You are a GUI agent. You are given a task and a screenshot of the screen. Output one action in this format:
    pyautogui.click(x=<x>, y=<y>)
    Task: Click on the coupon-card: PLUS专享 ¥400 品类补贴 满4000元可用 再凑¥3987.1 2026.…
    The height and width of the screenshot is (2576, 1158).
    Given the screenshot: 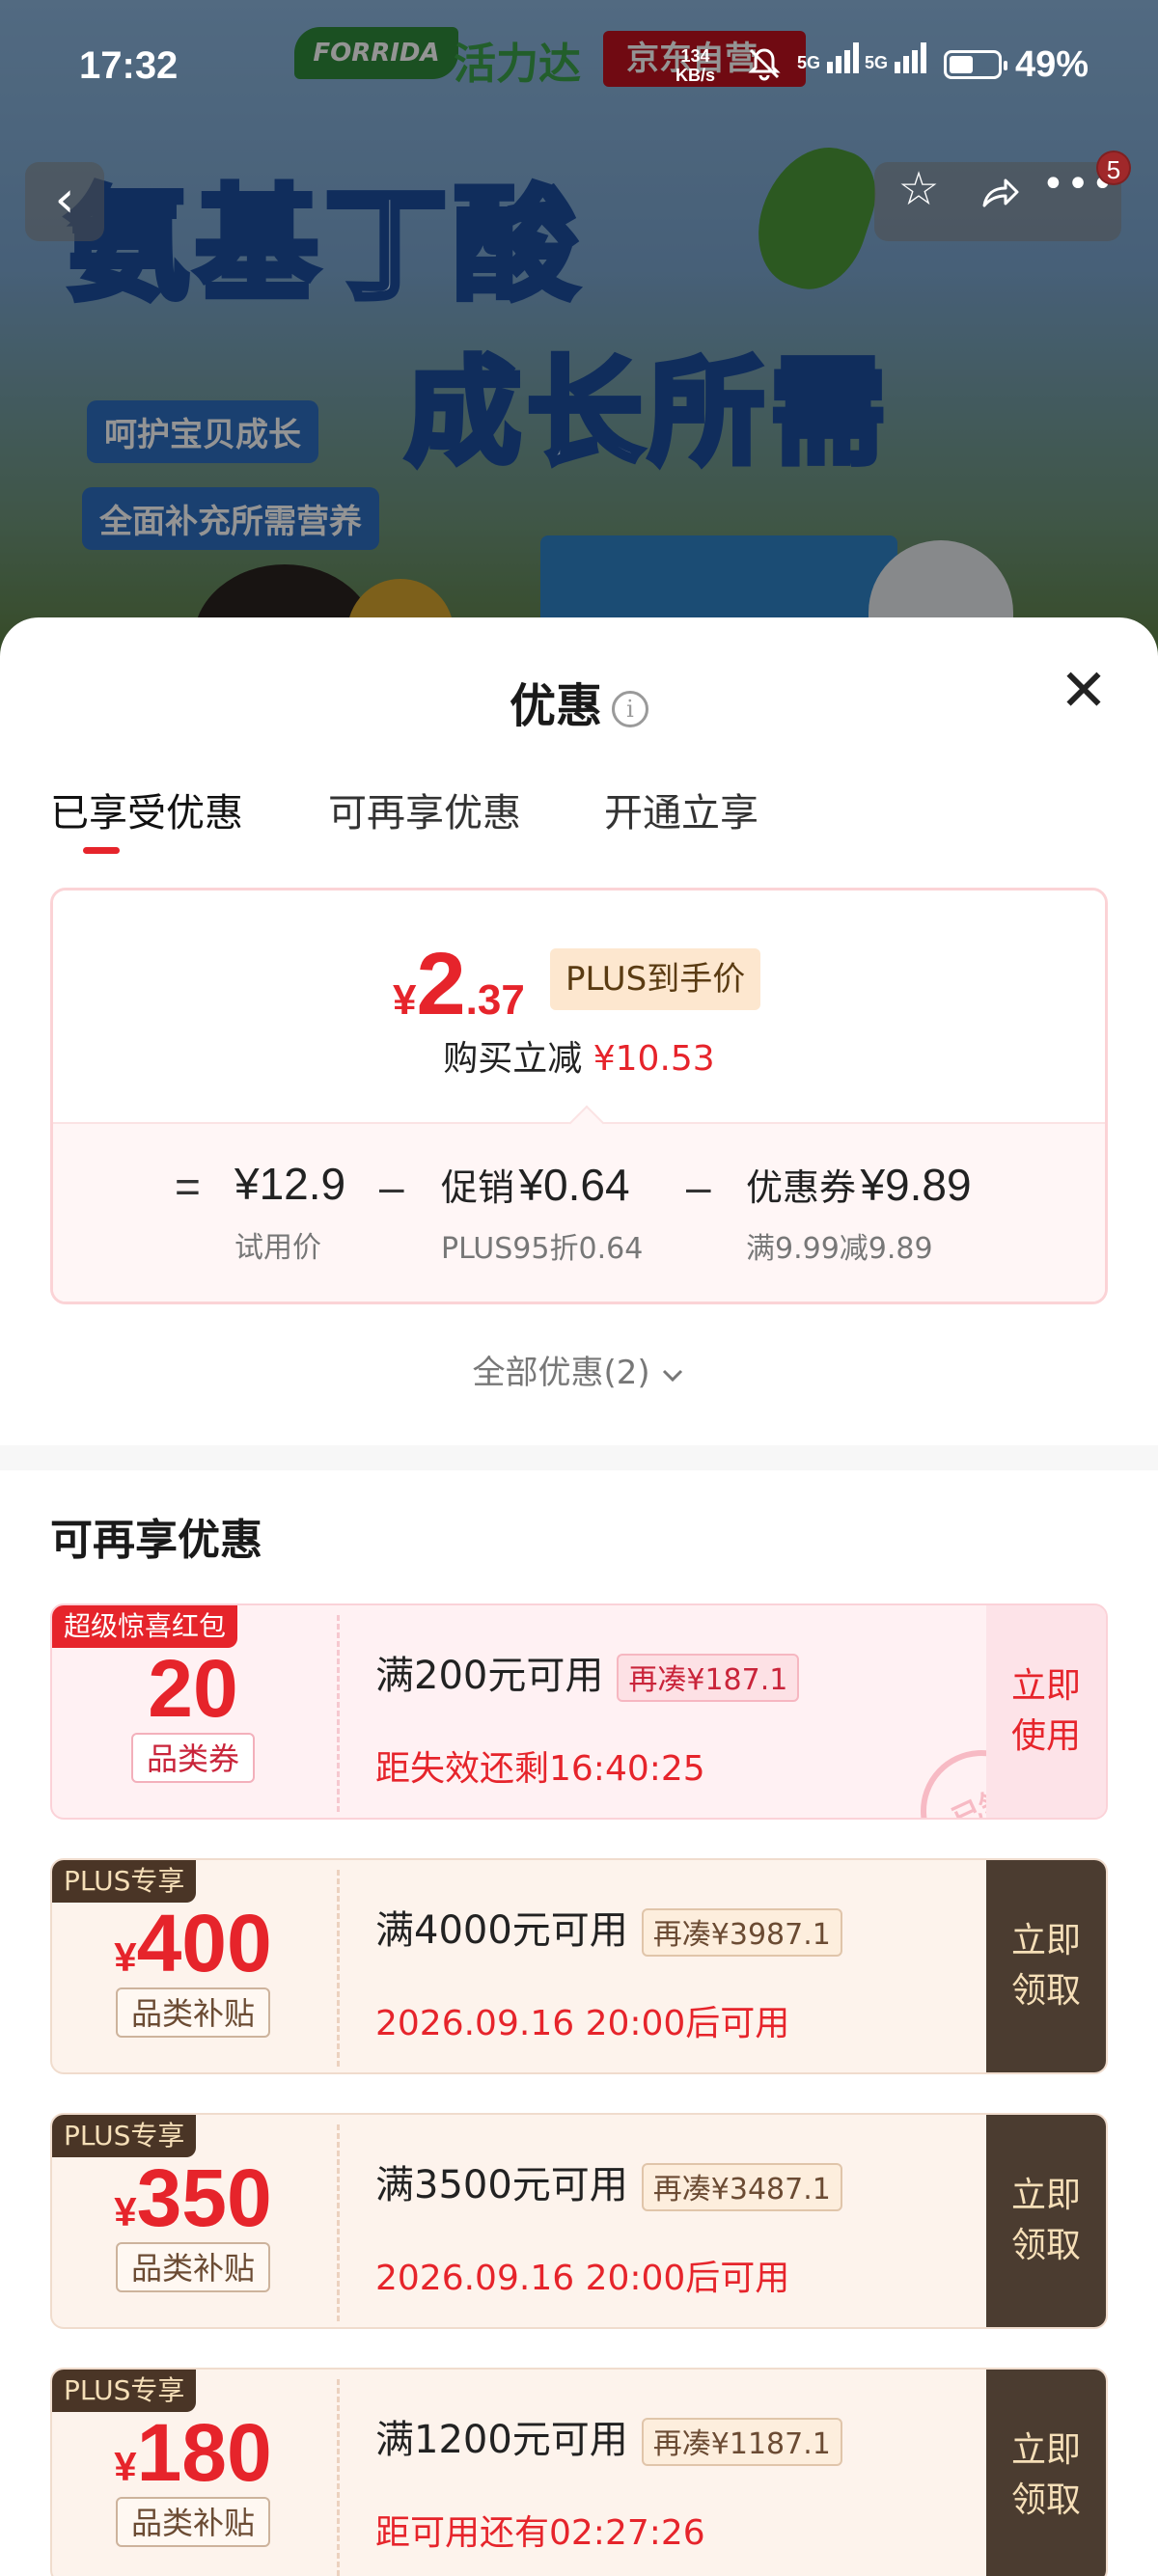 What is the action you would take?
    pyautogui.click(x=579, y=1966)
    